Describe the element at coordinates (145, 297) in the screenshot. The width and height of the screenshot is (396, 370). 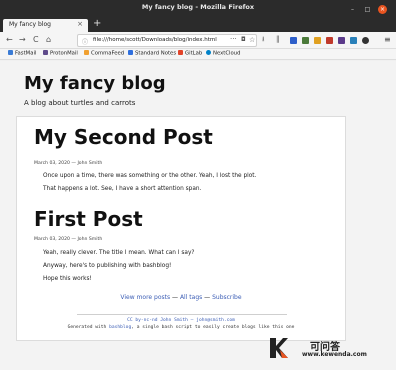
I see `view-more-posts-link: View more posts` at that location.